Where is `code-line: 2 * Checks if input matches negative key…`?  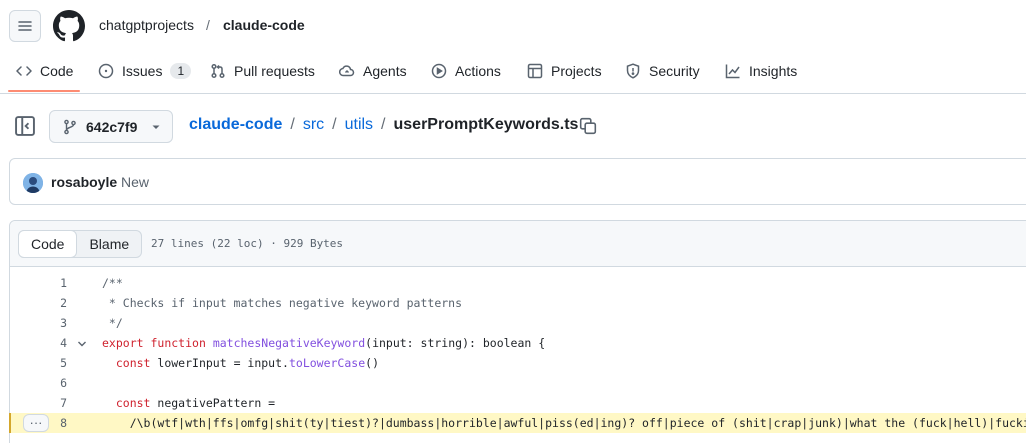
code-line: 2 * Checks if input matches negative key… is located at coordinates (518, 303).